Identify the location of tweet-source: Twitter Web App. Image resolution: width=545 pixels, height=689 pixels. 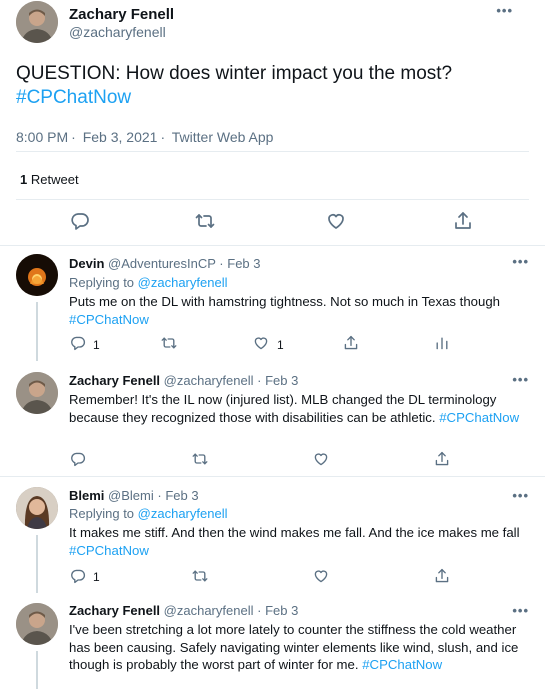
(223, 137).